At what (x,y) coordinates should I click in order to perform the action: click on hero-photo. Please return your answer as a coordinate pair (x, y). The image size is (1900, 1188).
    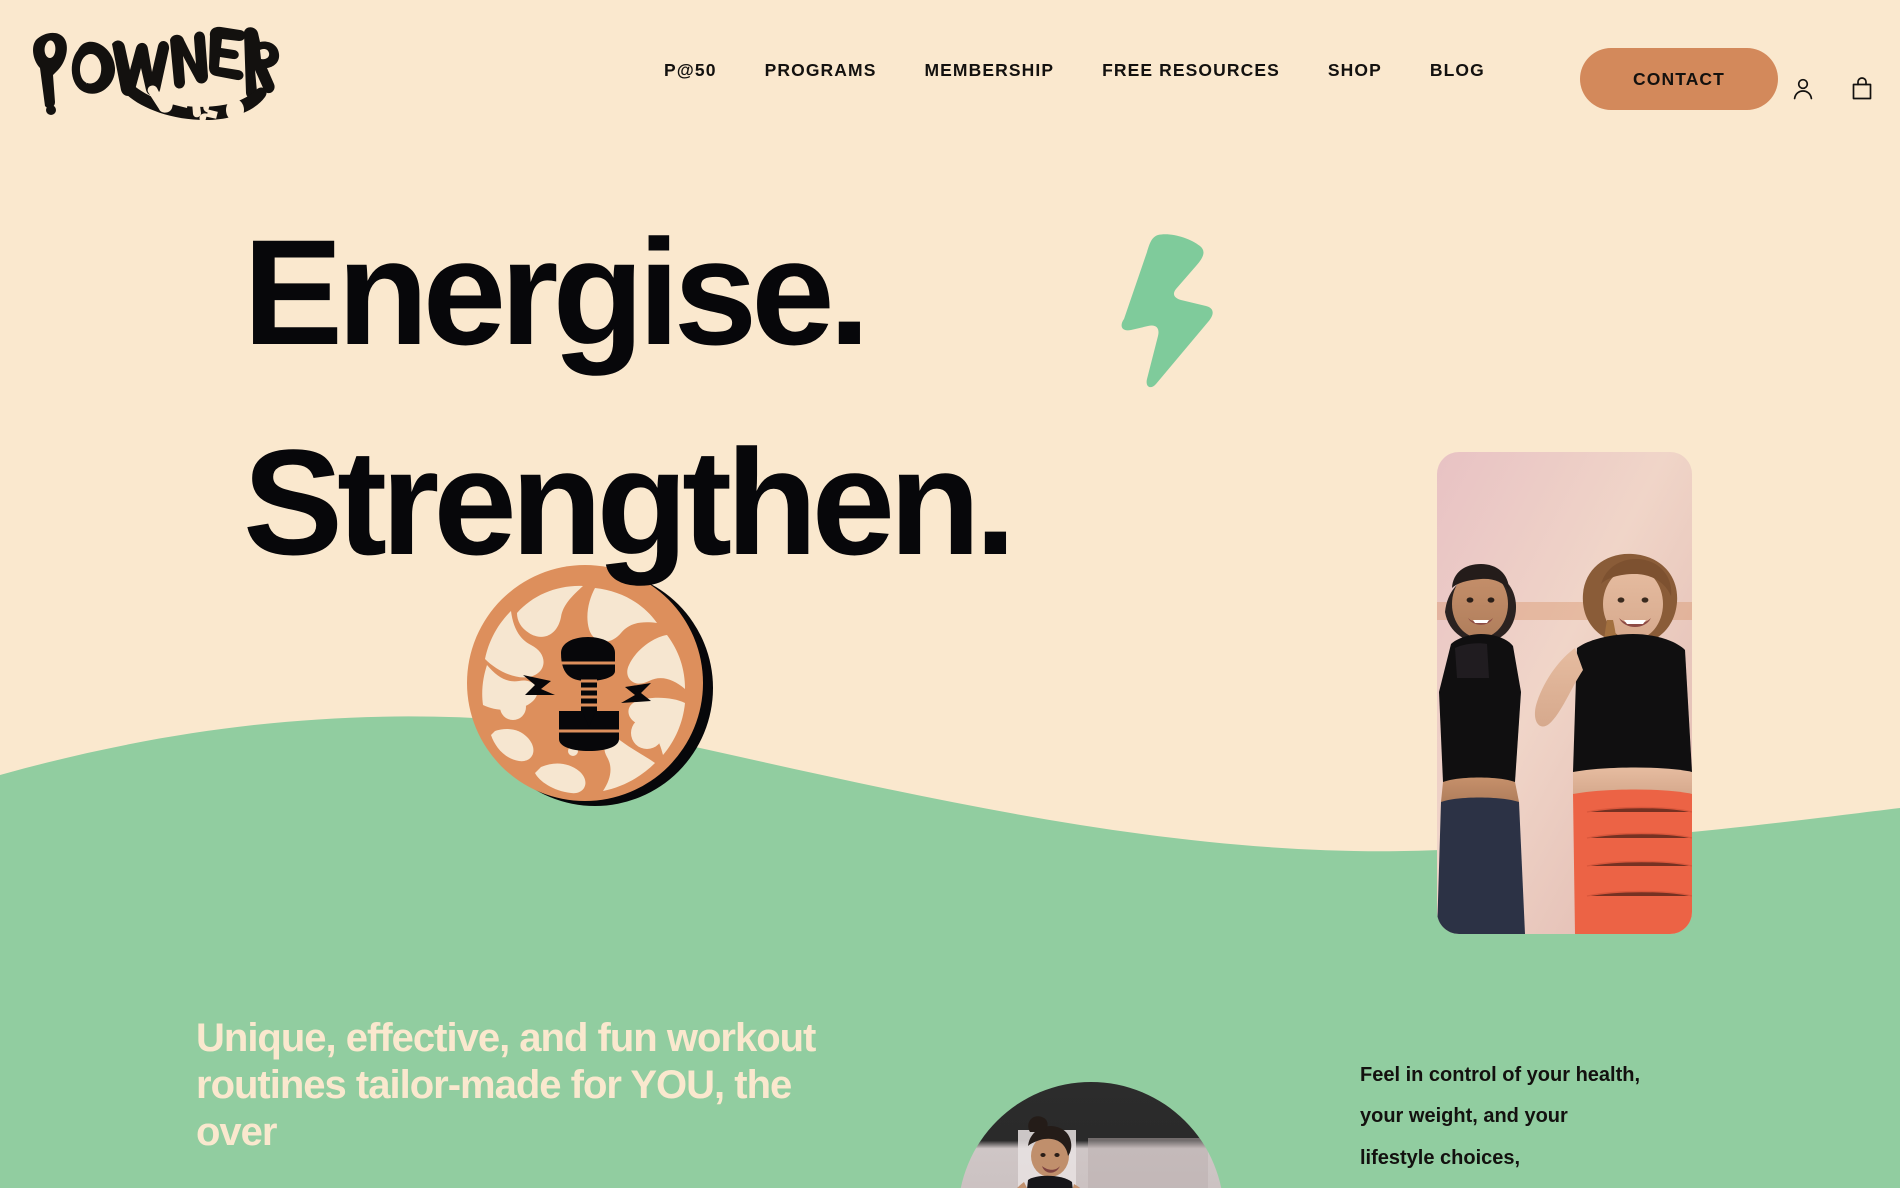
    Looking at the image, I should click on (1564, 693).